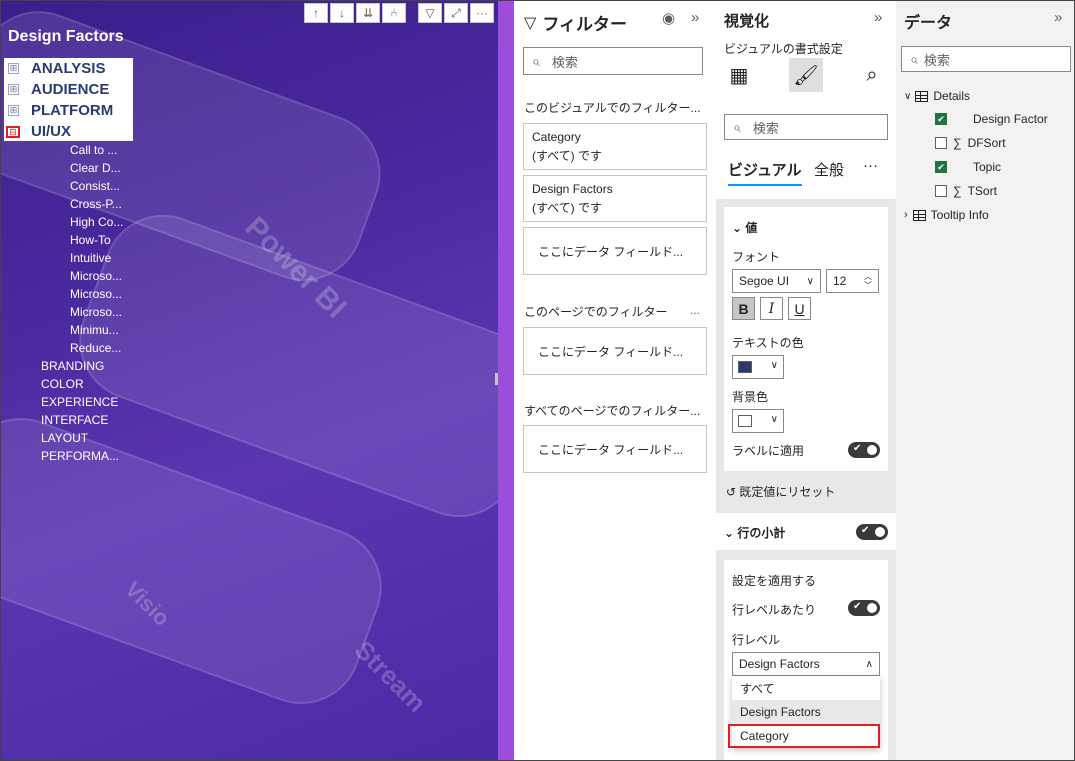 This screenshot has width=1075, height=761. I want to click on double-arrow-down-icon: ⇊, so click(368, 13).